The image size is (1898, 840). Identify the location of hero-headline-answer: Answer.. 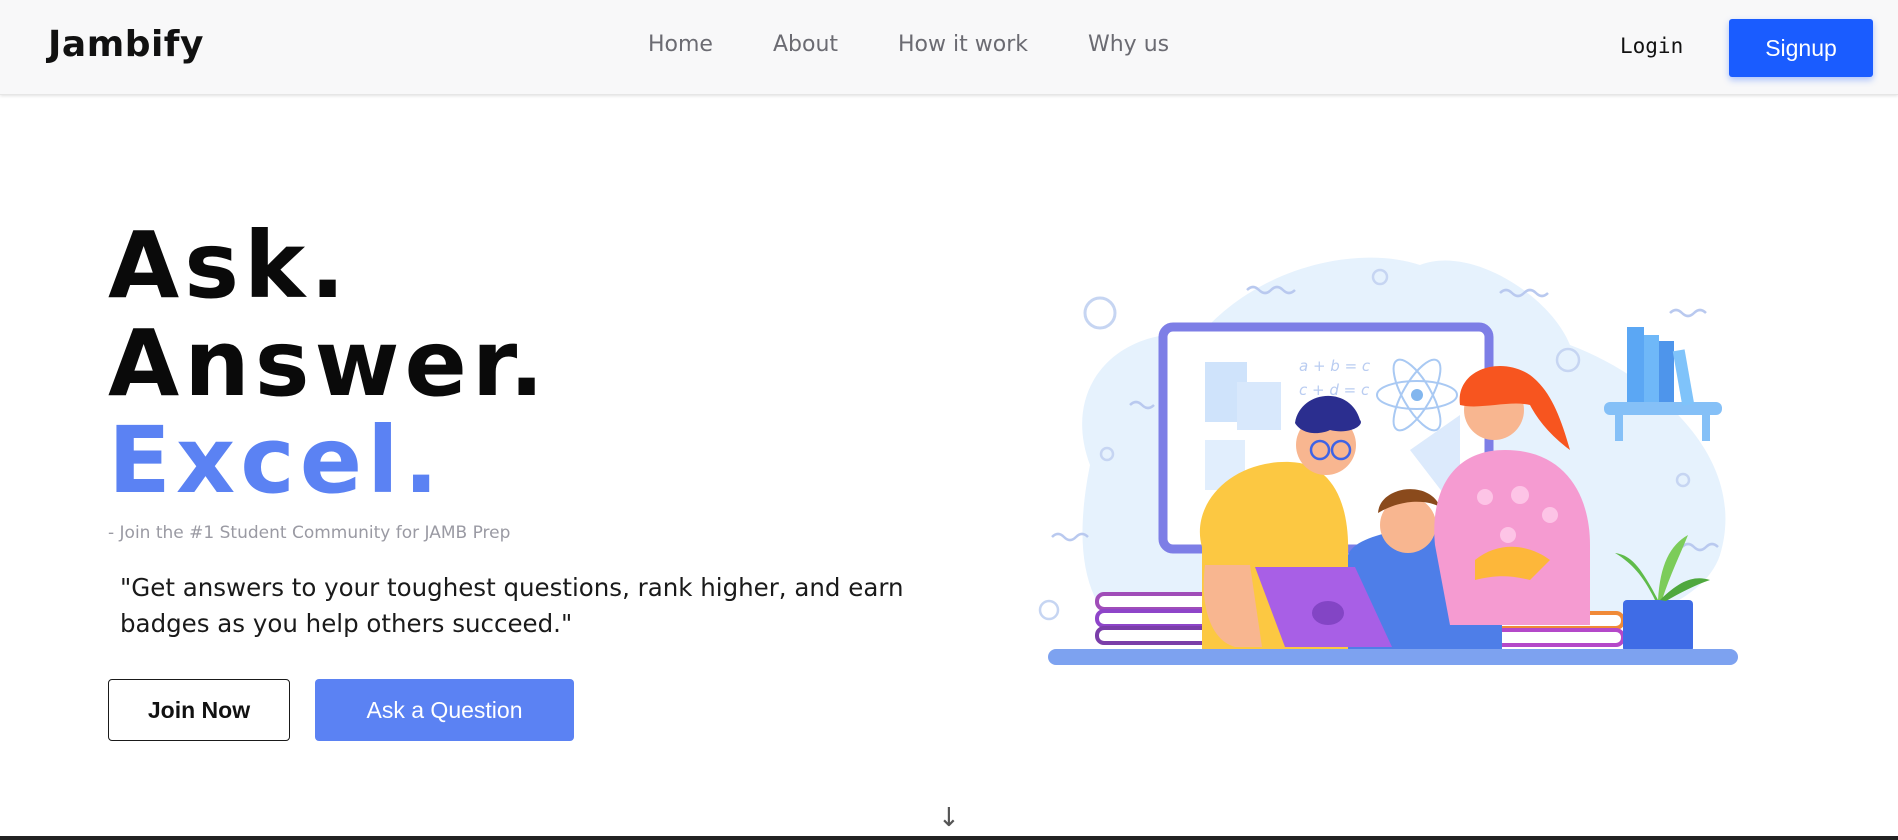
(329, 363).